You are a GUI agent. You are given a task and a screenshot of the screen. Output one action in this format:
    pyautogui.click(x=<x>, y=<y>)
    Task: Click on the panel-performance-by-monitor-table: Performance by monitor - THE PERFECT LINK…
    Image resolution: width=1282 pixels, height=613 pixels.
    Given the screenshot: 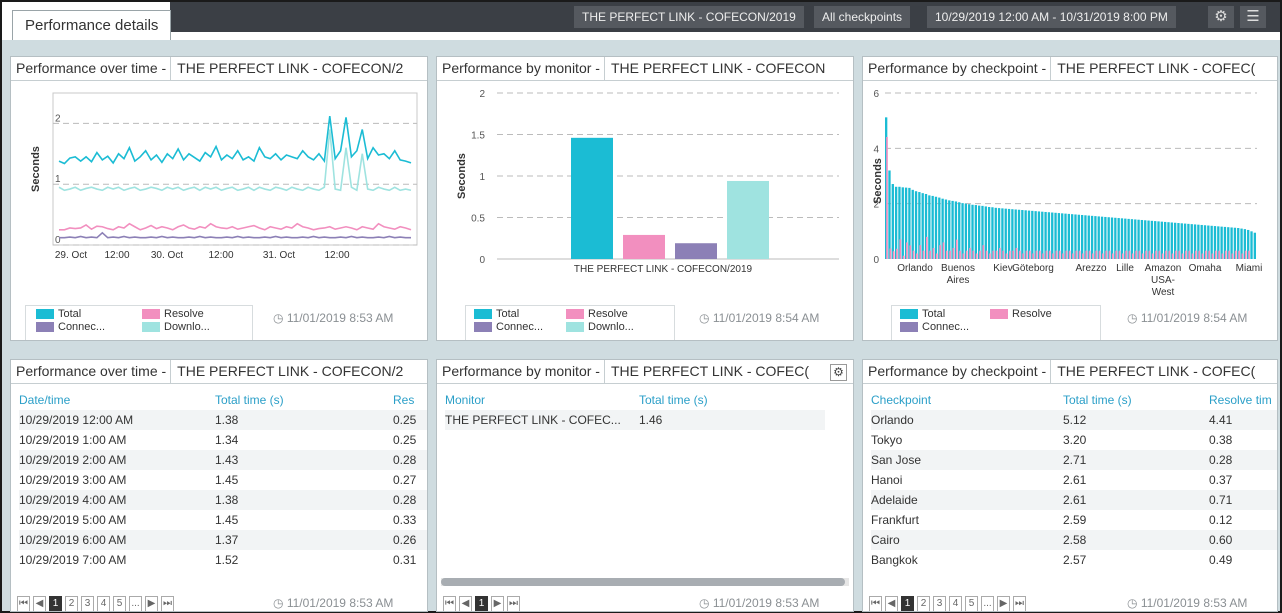 What is the action you would take?
    pyautogui.click(x=645, y=485)
    